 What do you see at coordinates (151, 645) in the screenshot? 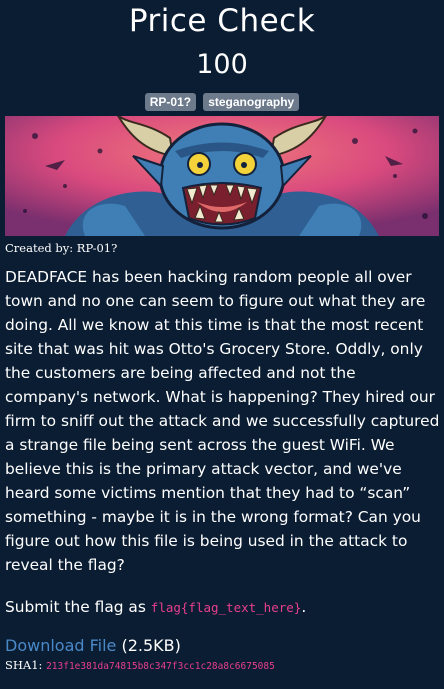
I see `file-size: (2.5KB)` at bounding box center [151, 645].